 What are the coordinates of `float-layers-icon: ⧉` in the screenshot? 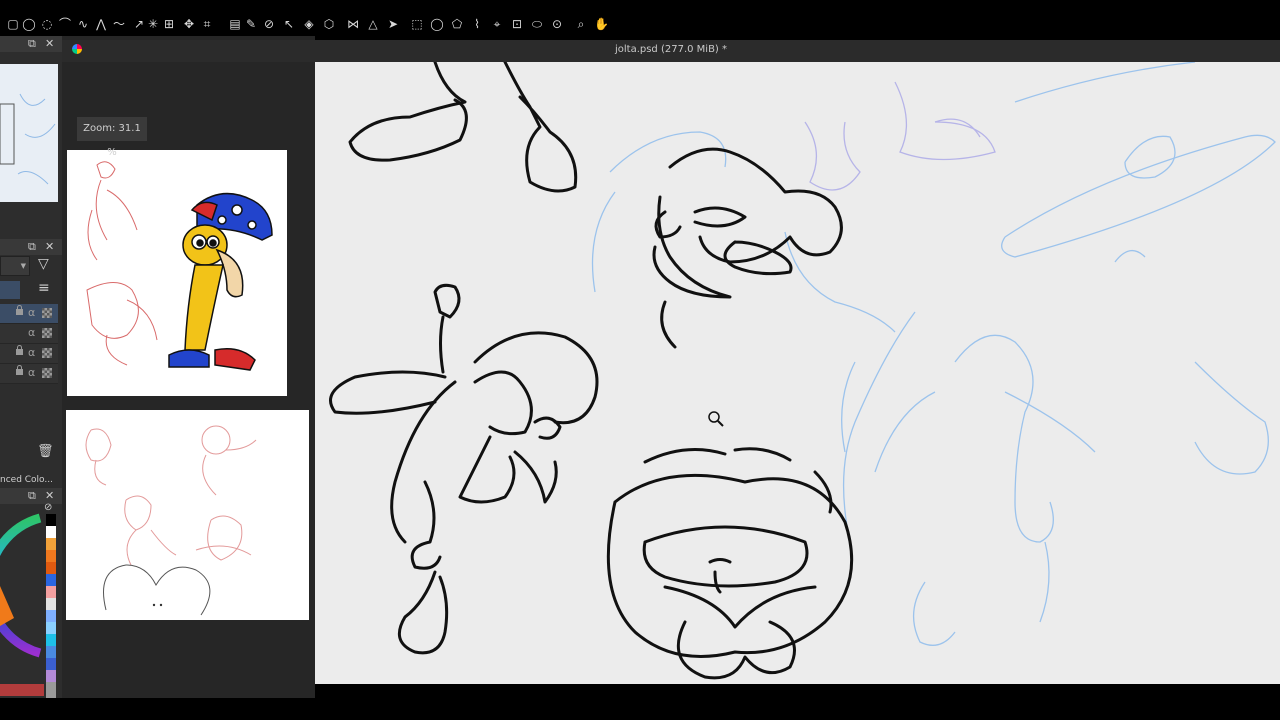 It's located at (32, 247).